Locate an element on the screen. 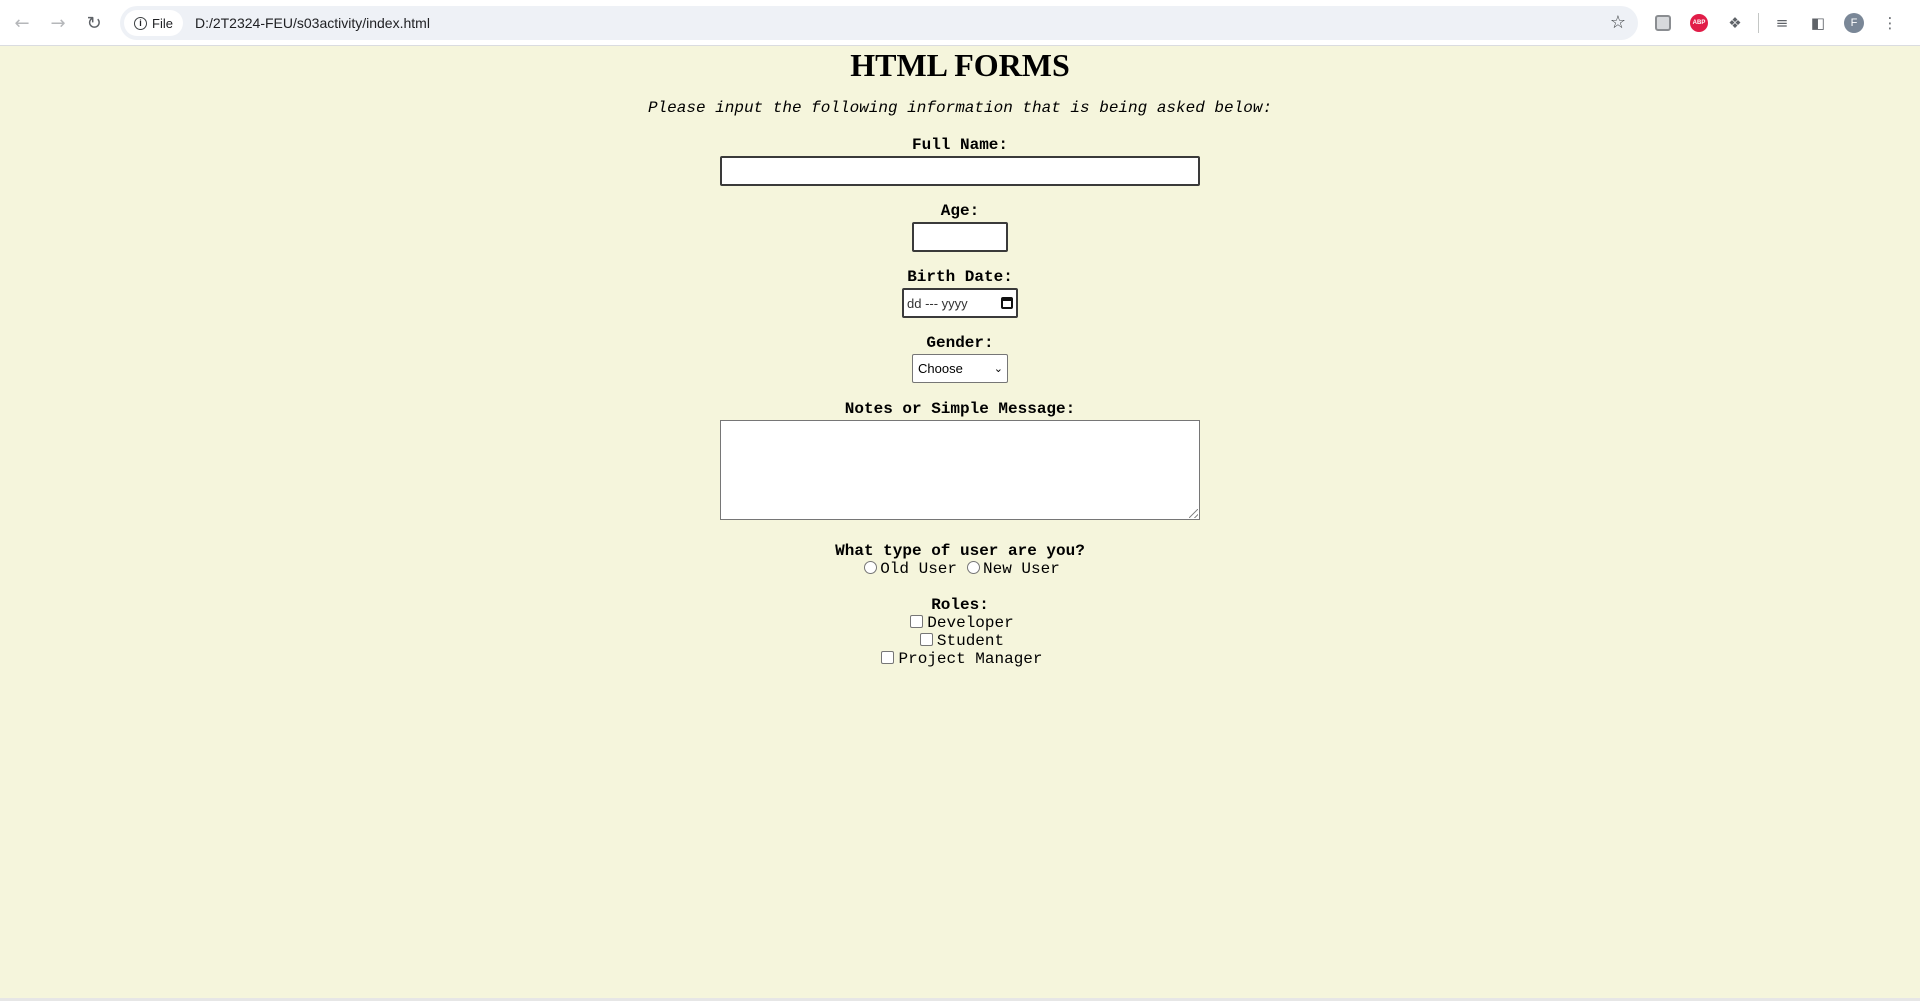 Image resolution: width=1920 pixels, height=1001 pixels. role-option-developer: Developer is located at coordinates (960, 623).